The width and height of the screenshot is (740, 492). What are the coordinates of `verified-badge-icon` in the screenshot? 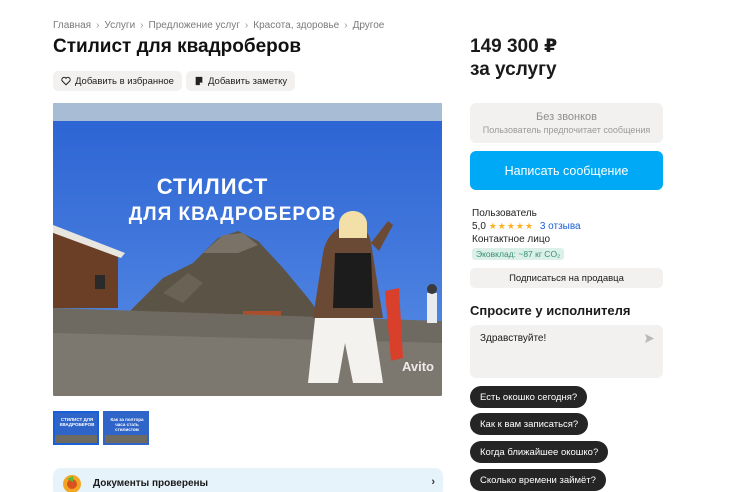 It's located at (72, 483).